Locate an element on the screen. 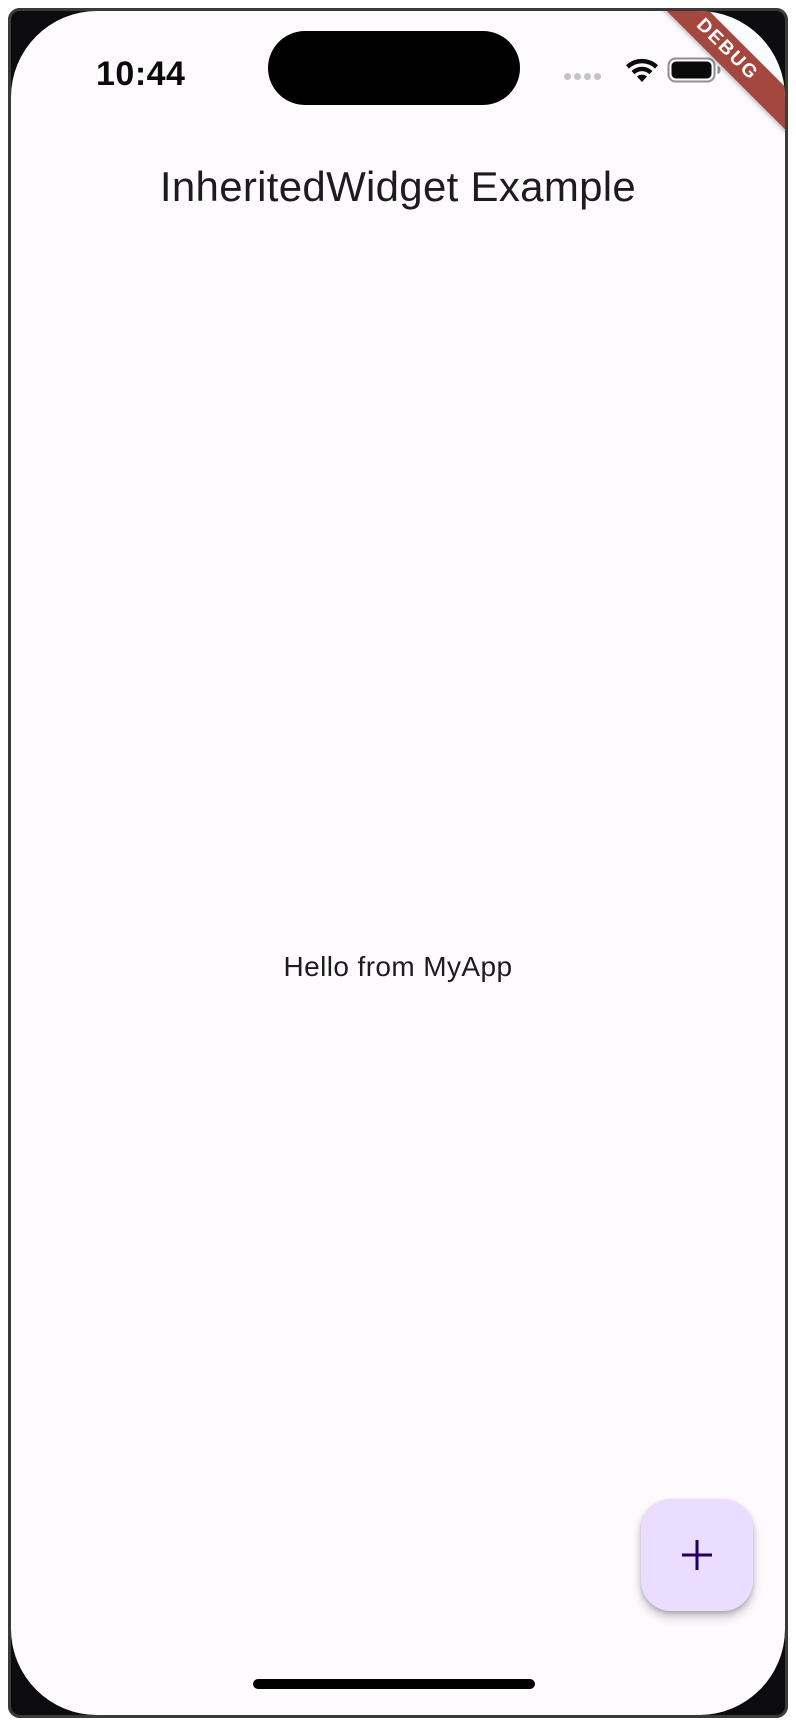  app-bar: InheritedWidget Example is located at coordinates (398, 187).